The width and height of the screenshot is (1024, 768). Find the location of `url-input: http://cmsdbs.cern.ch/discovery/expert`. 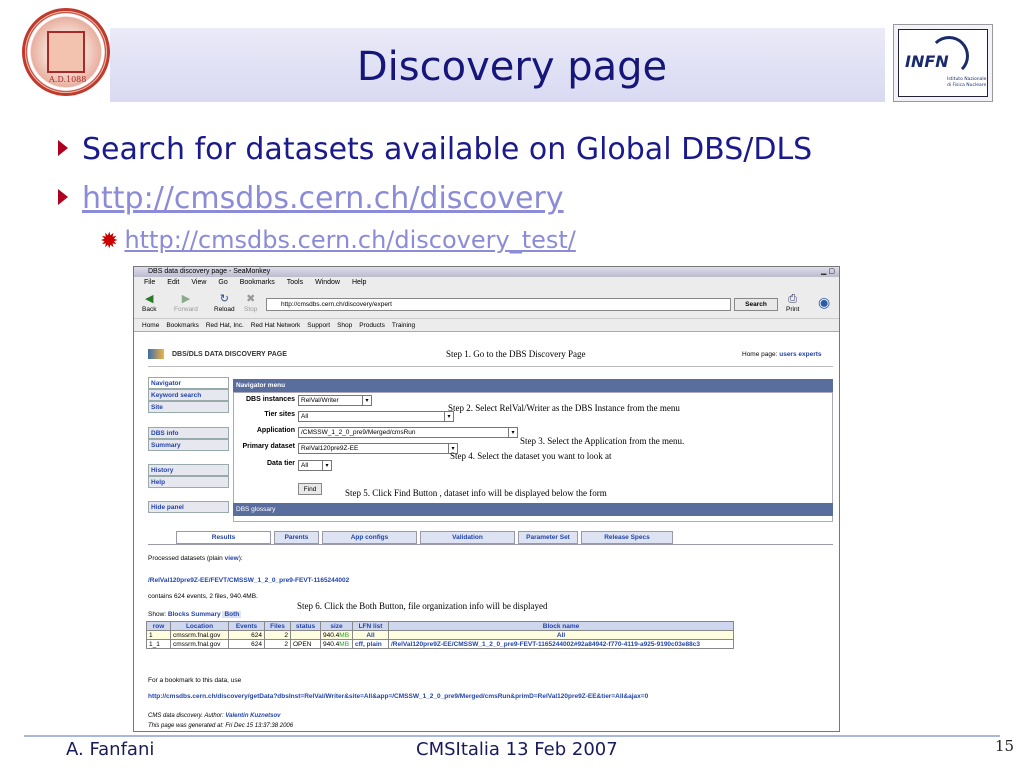

url-input: http://cmsdbs.cern.ch/discovery/expert is located at coordinates (498, 304).